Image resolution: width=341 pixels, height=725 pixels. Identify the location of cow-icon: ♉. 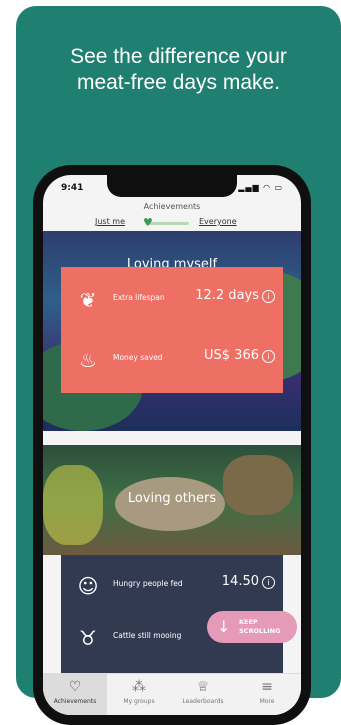
(88, 638).